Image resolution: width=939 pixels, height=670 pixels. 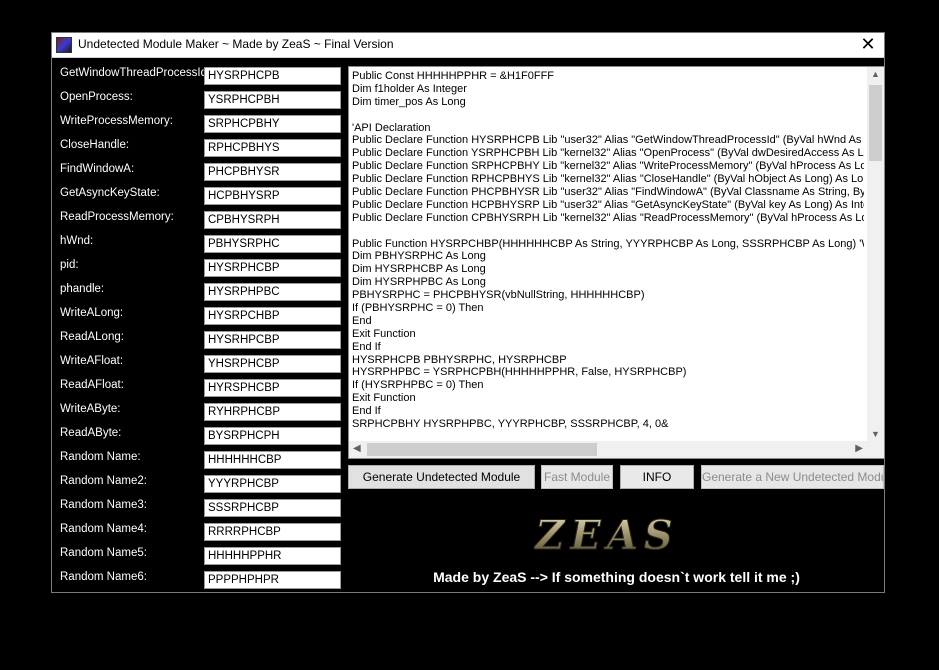 I want to click on field-input: YHSRPHCBP, so click(x=272, y=364).